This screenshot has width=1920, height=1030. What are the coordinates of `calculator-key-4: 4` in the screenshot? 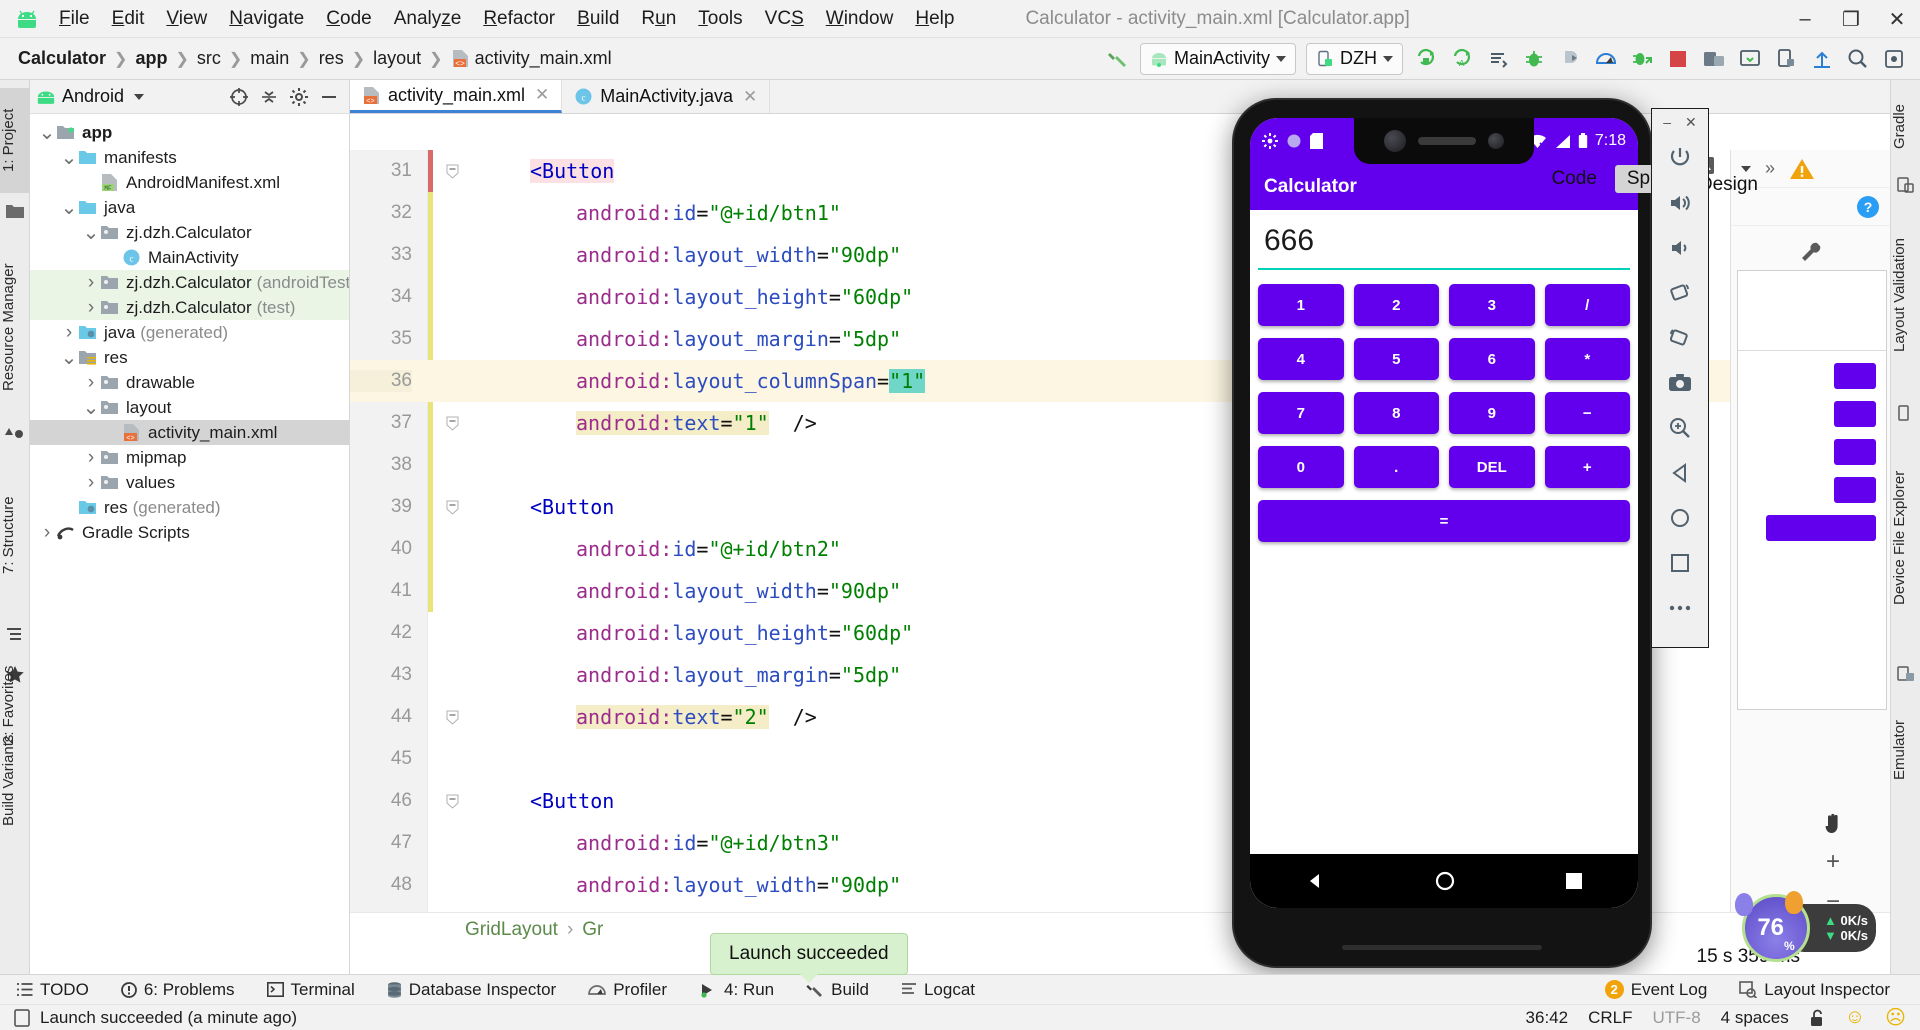 It's located at (1301, 359).